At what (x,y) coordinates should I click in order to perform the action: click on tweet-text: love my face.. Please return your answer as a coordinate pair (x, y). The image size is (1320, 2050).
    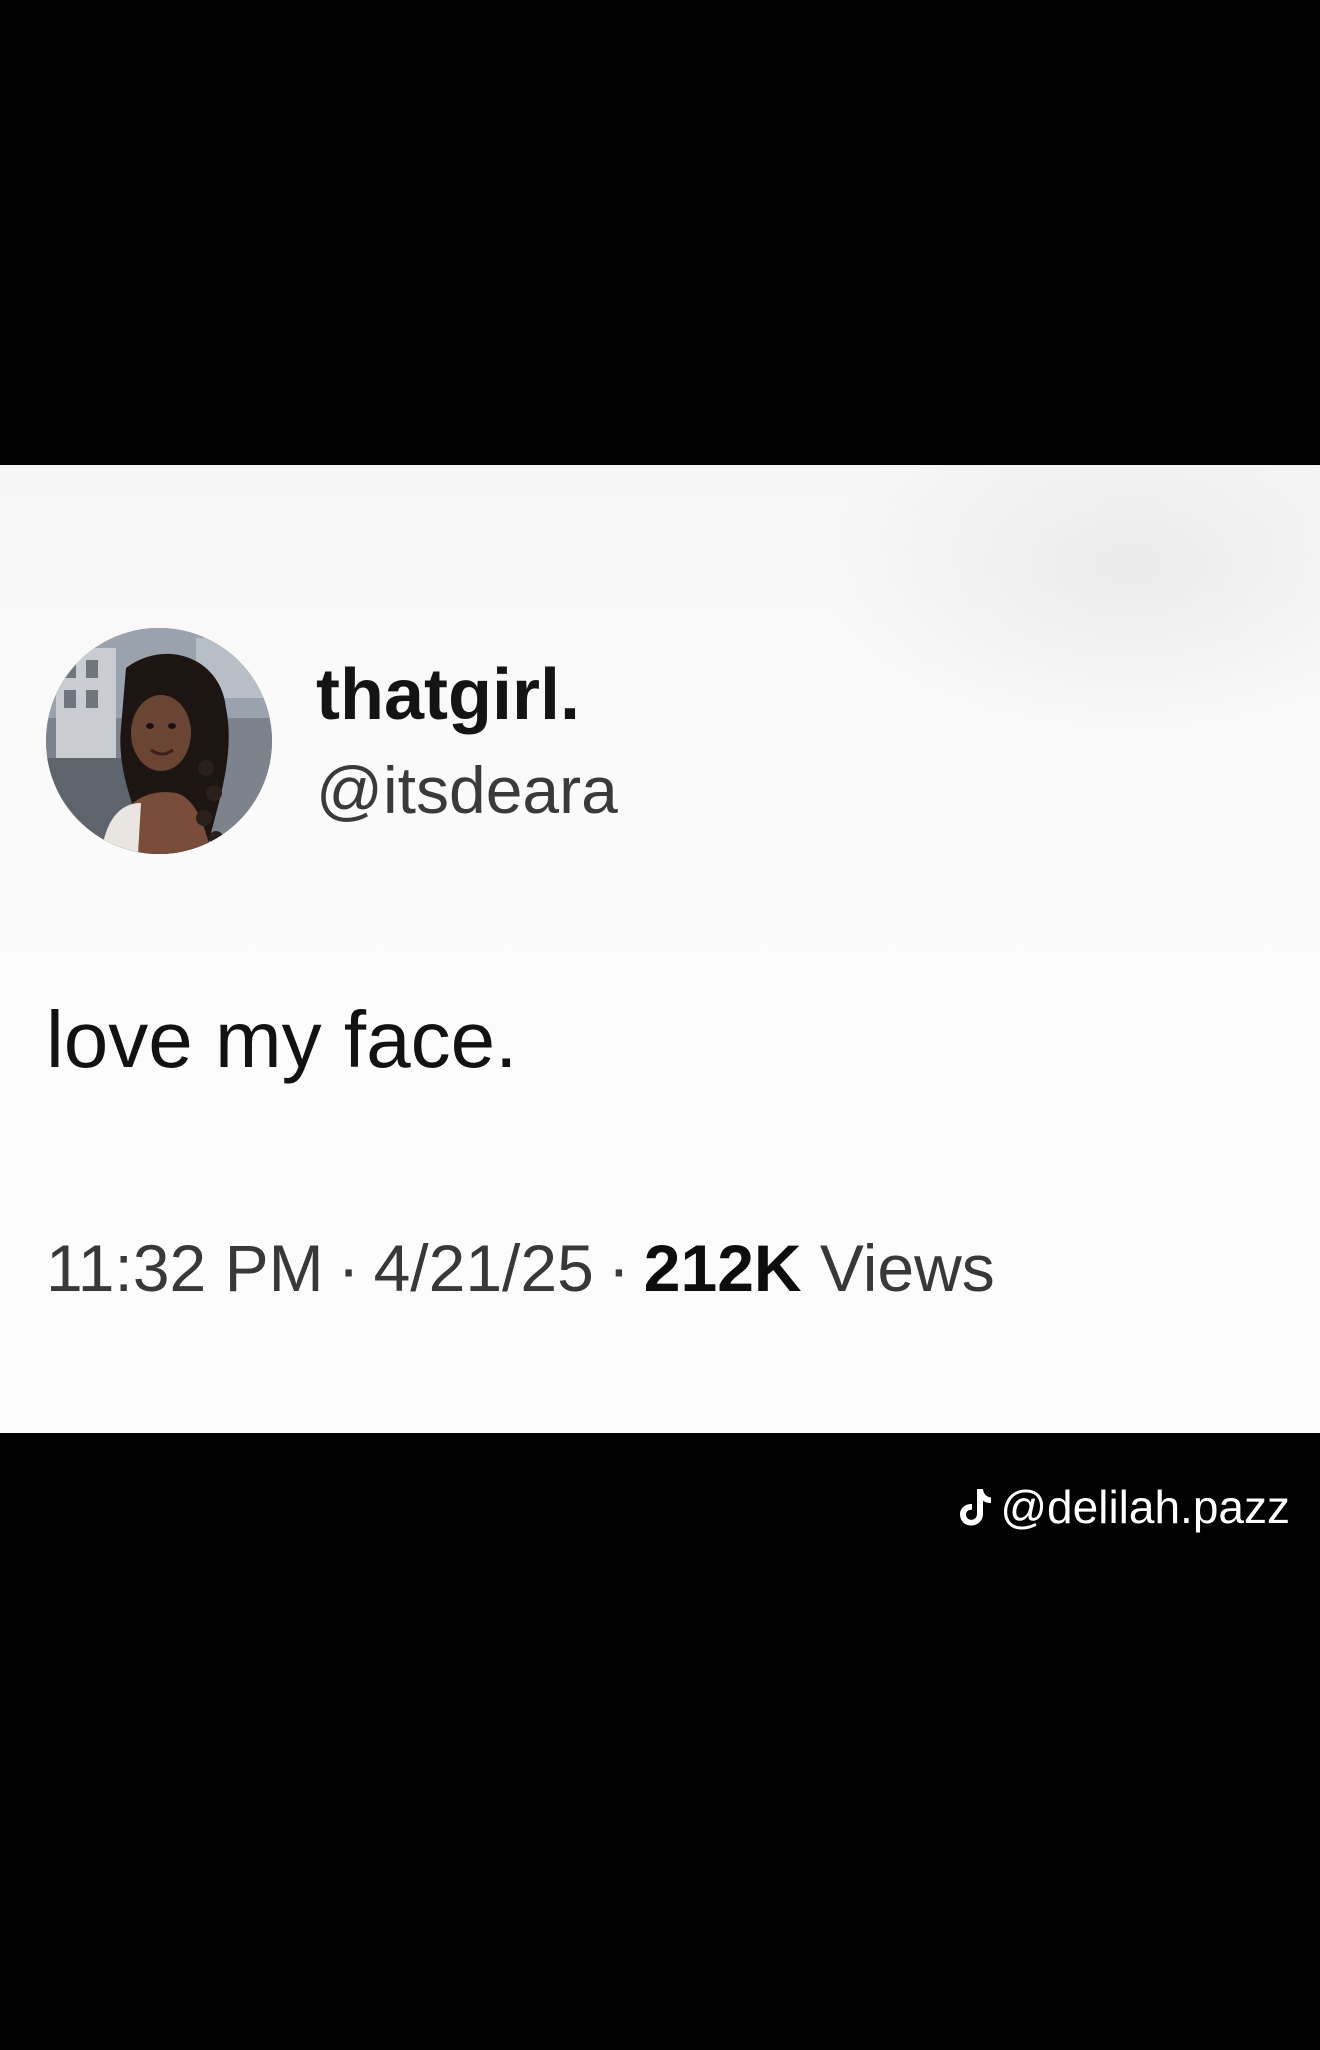
    Looking at the image, I should click on (282, 1039).